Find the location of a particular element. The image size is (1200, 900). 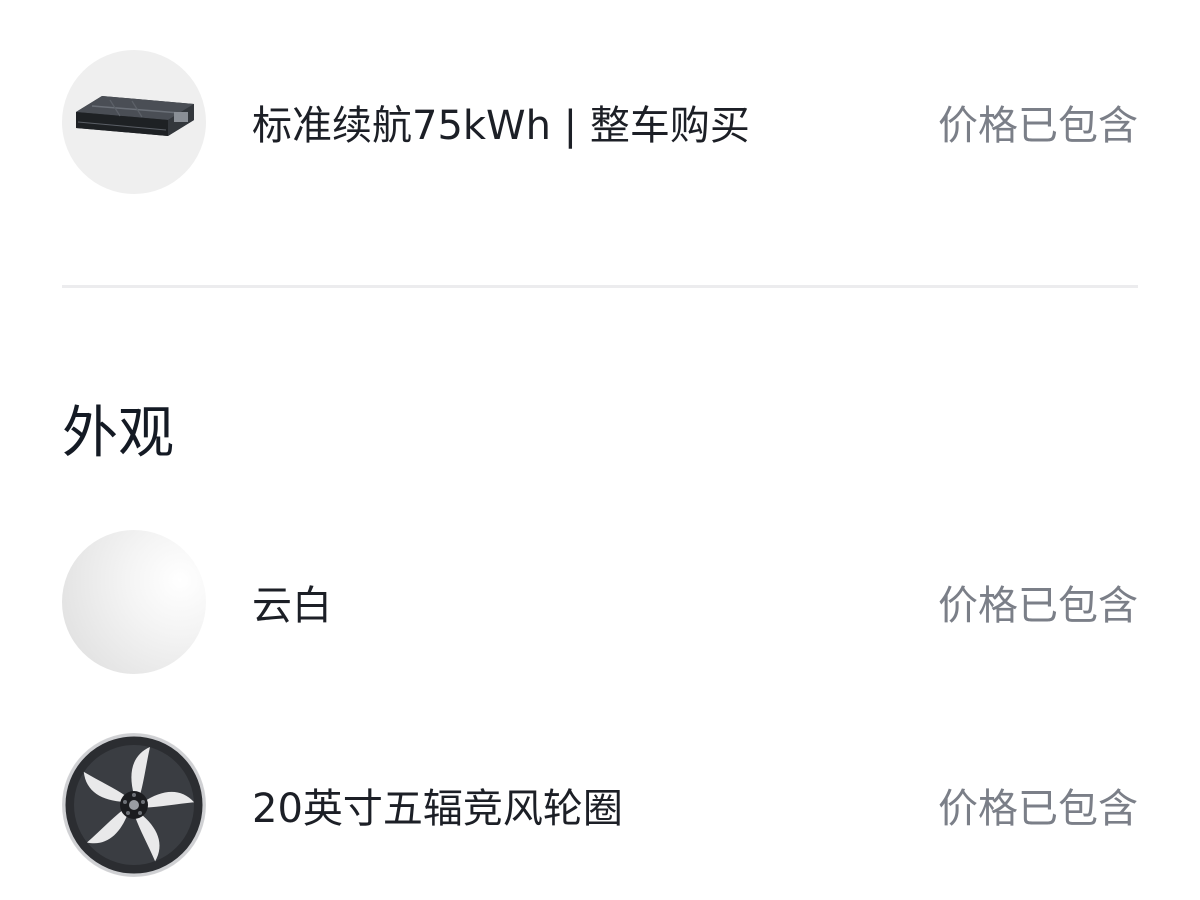

battery-pack-icon is located at coordinates (134, 122).